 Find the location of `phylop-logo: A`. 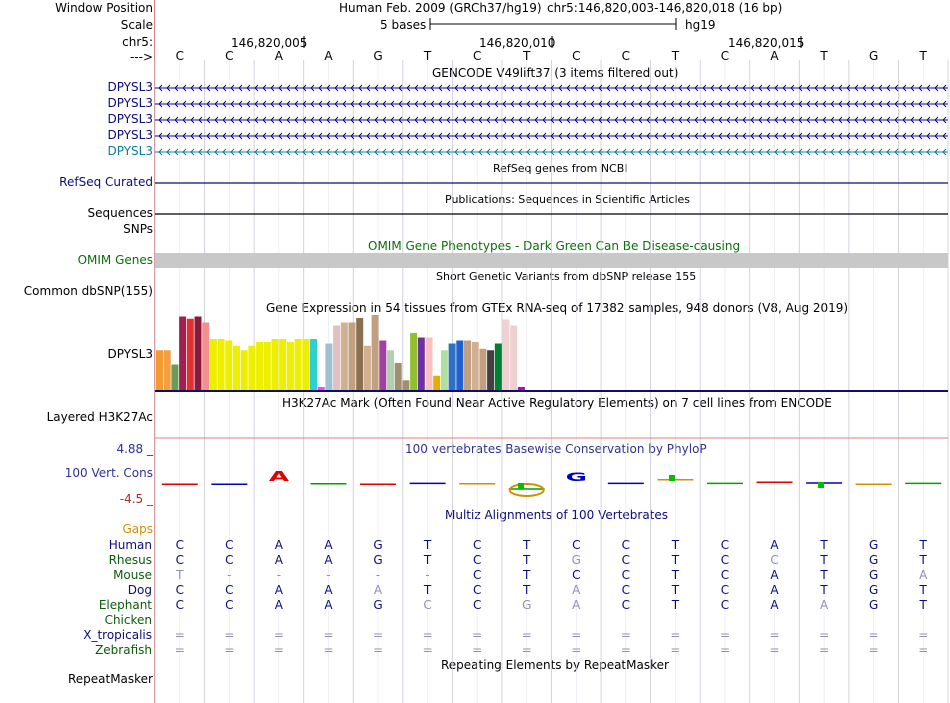

phylop-logo: A is located at coordinates (279, 476).